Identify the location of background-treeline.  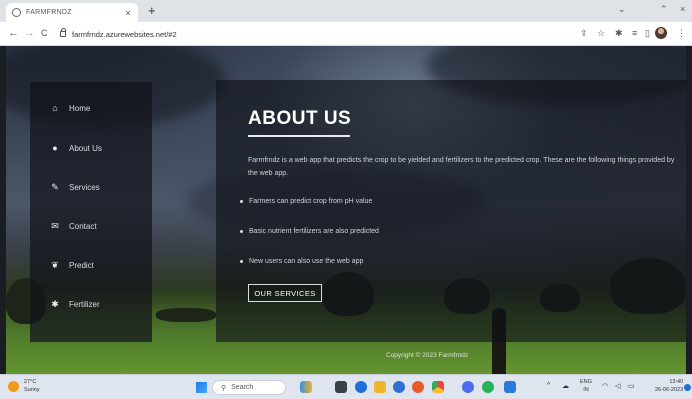
(186, 315).